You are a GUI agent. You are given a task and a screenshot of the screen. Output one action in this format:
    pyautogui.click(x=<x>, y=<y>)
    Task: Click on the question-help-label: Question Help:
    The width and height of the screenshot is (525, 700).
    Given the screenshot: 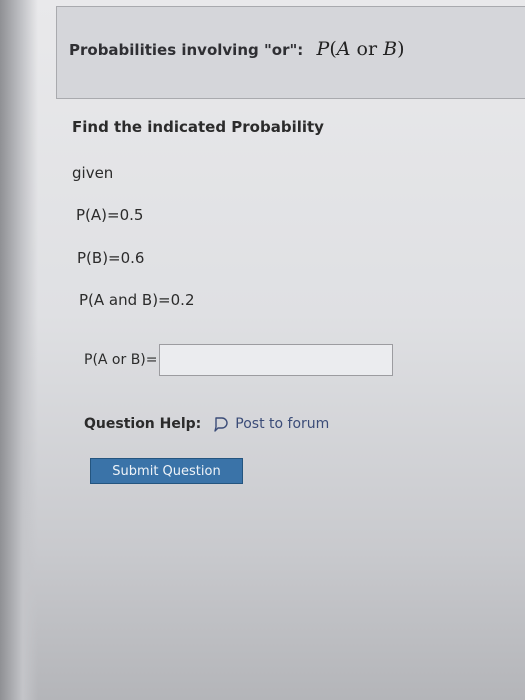 What is the action you would take?
    pyautogui.click(x=143, y=424)
    